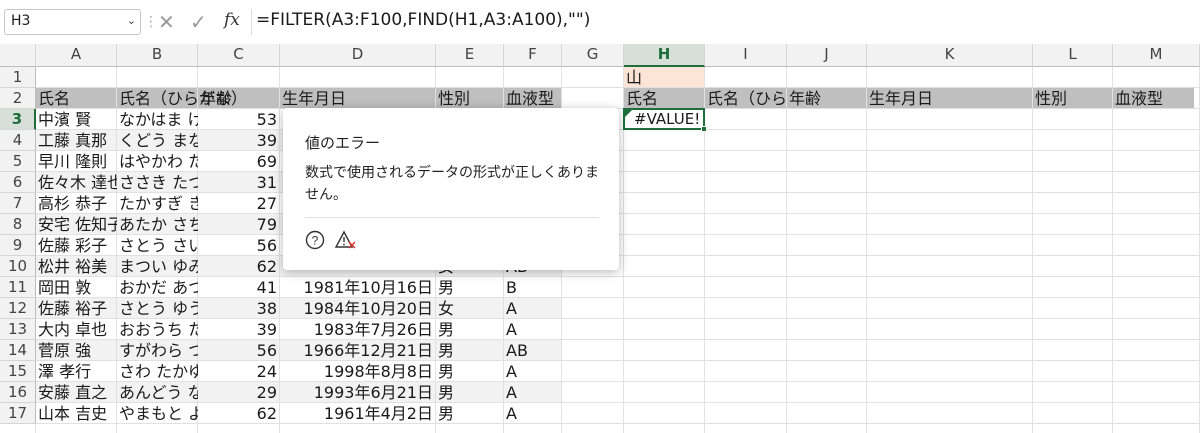 This screenshot has height=433, width=1200. Describe the element at coordinates (315, 242) in the screenshot. I see `help-icon: ?` at that location.